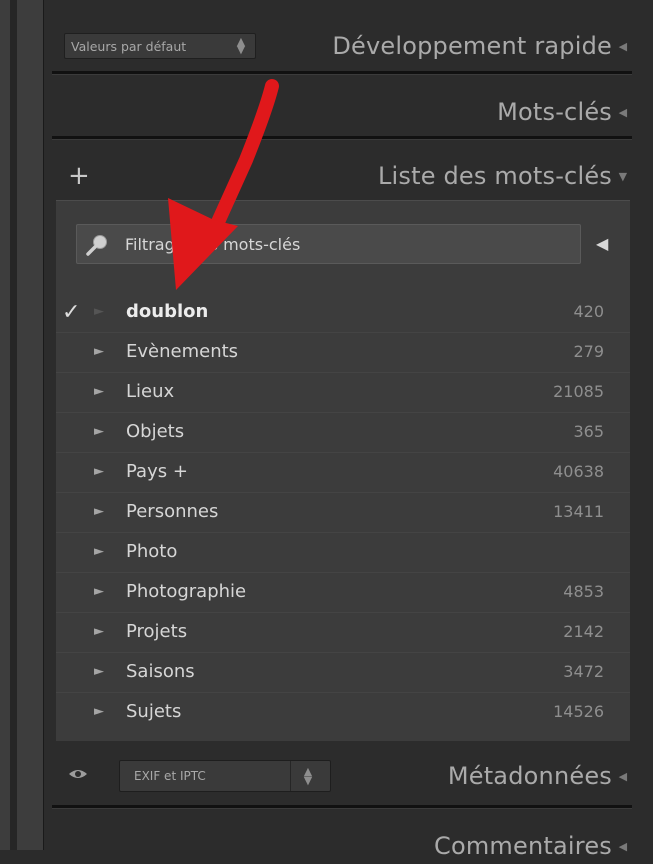  Describe the element at coordinates (22, 425) in the screenshot. I see `filmstrip-edge` at that location.